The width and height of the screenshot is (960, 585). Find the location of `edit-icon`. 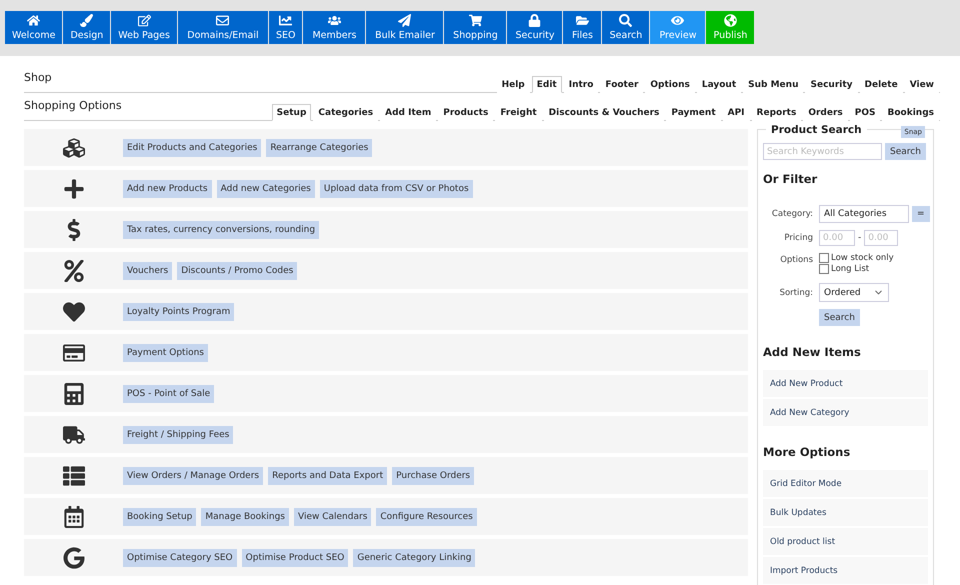

edit-icon is located at coordinates (144, 20).